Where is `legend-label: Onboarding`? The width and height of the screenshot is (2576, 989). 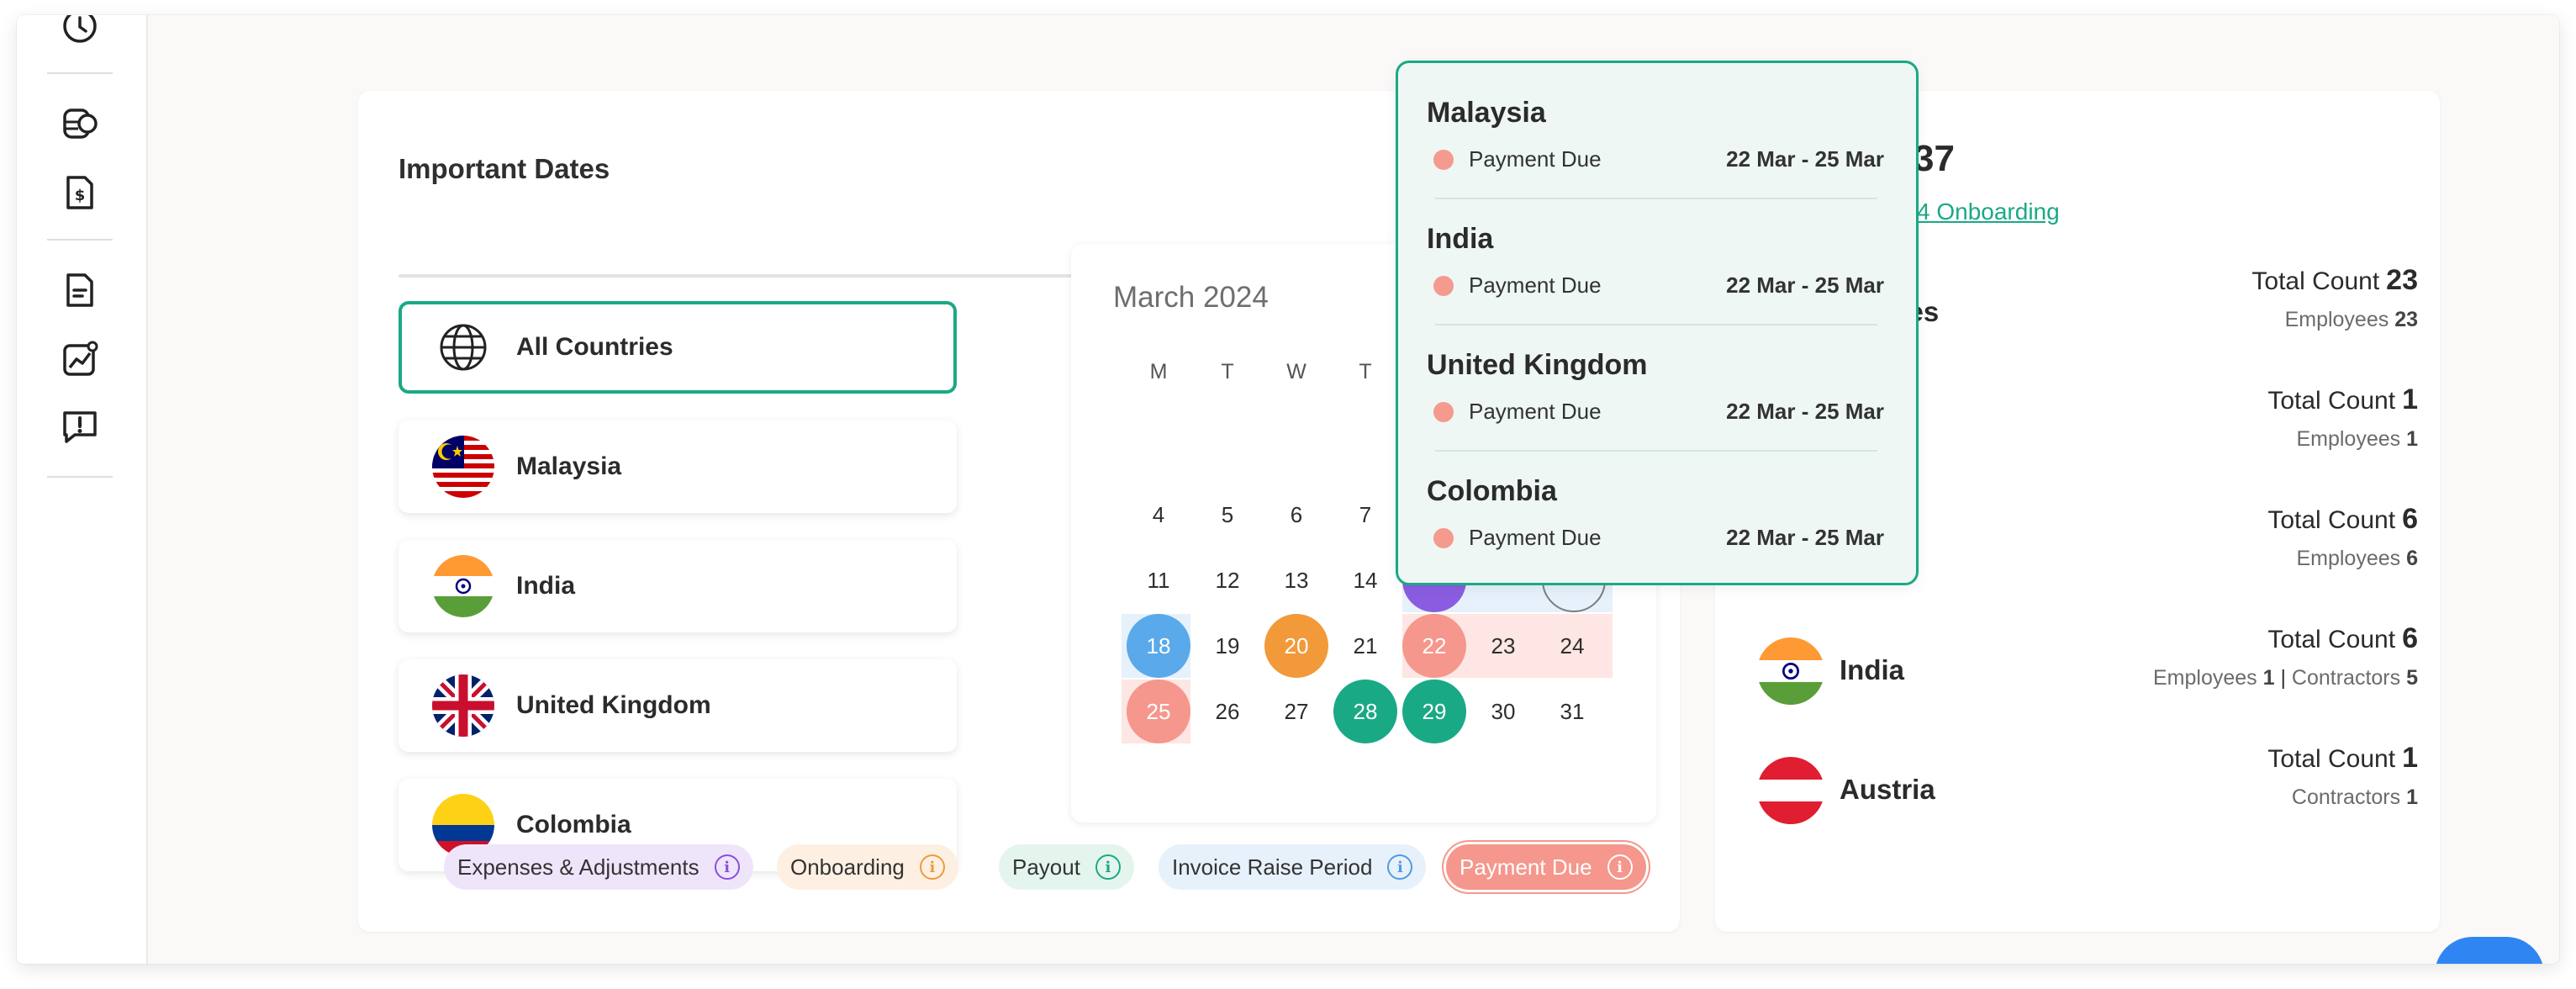 legend-label: Onboarding is located at coordinates (847, 867).